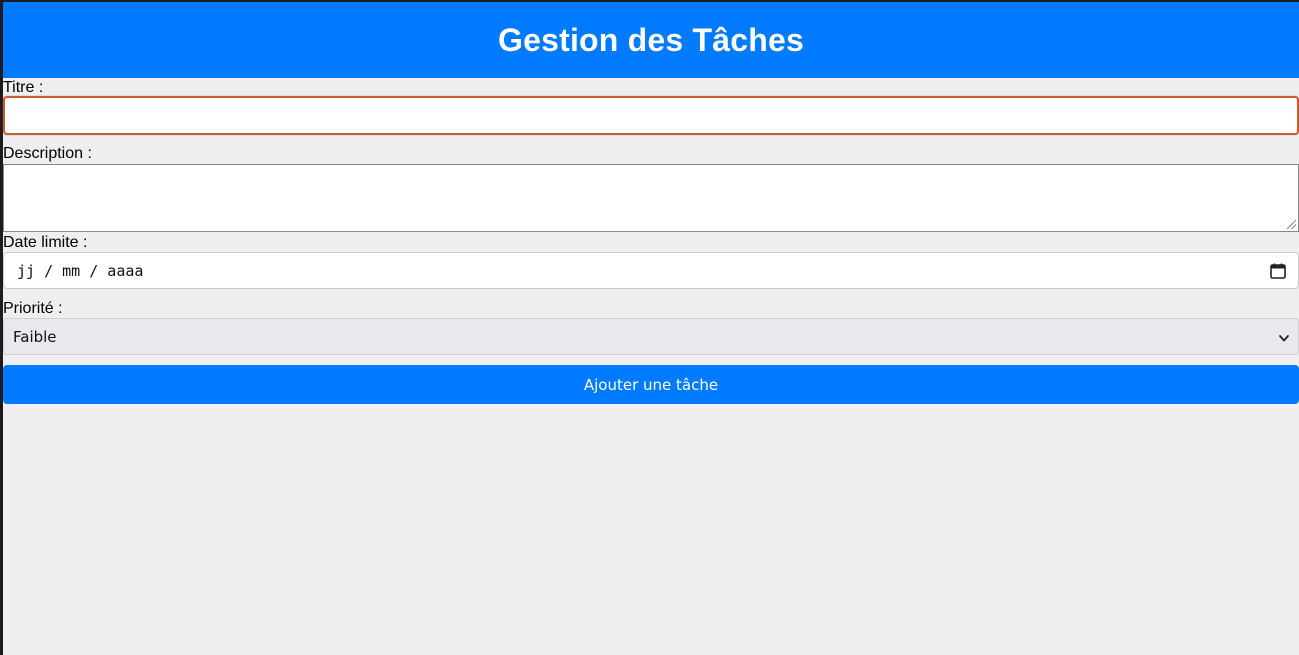 The height and width of the screenshot is (655, 1299). What do you see at coordinates (1291, 224) in the screenshot?
I see `resize-handle` at bounding box center [1291, 224].